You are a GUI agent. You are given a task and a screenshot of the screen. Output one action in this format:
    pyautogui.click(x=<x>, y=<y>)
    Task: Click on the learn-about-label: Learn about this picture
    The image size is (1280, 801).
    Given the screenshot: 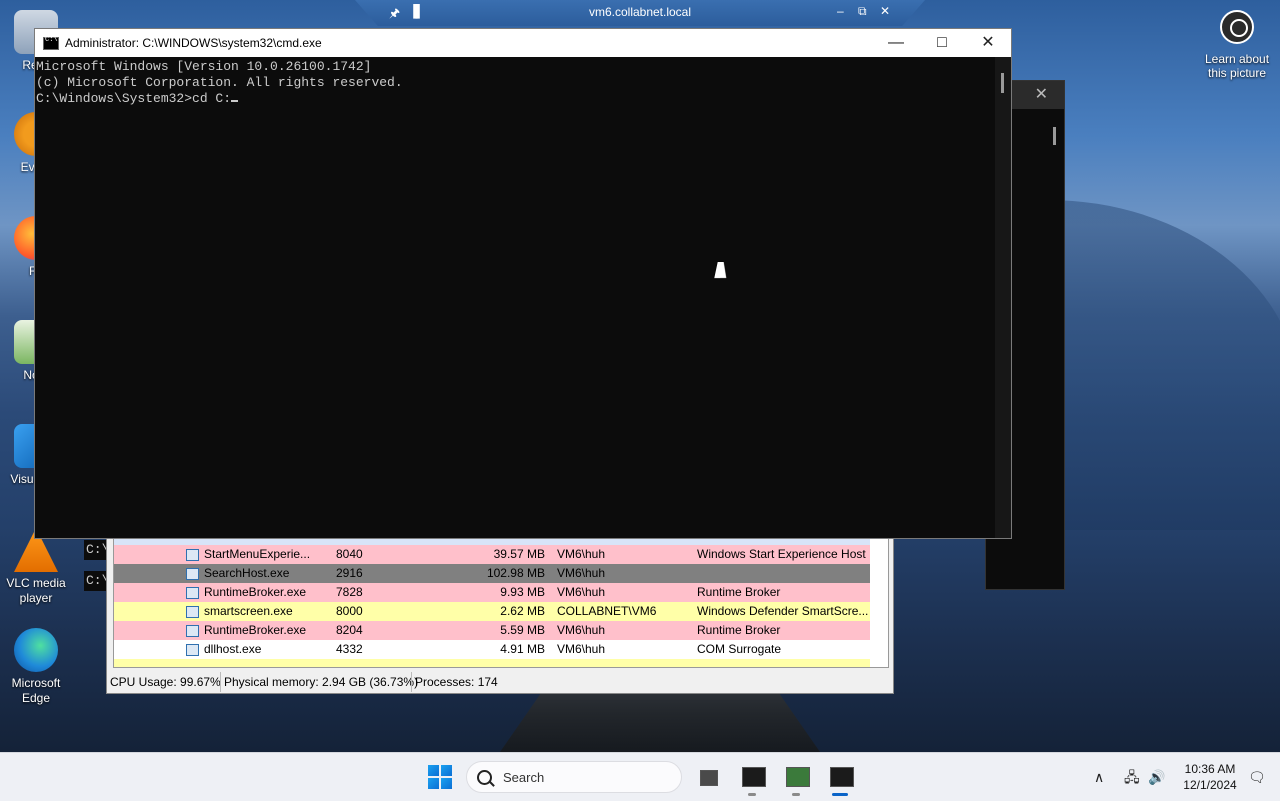 What is the action you would take?
    pyautogui.click(x=1237, y=66)
    